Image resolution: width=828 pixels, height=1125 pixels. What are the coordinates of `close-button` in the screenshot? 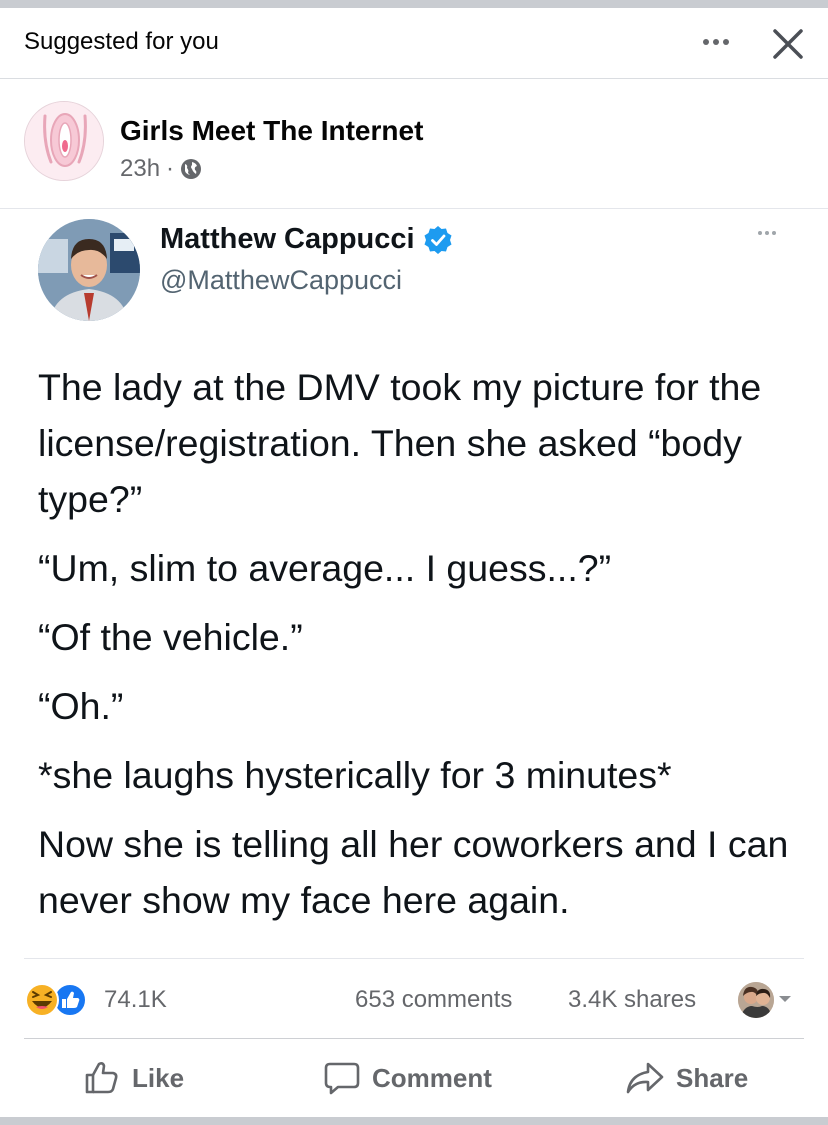 It's located at (788, 44).